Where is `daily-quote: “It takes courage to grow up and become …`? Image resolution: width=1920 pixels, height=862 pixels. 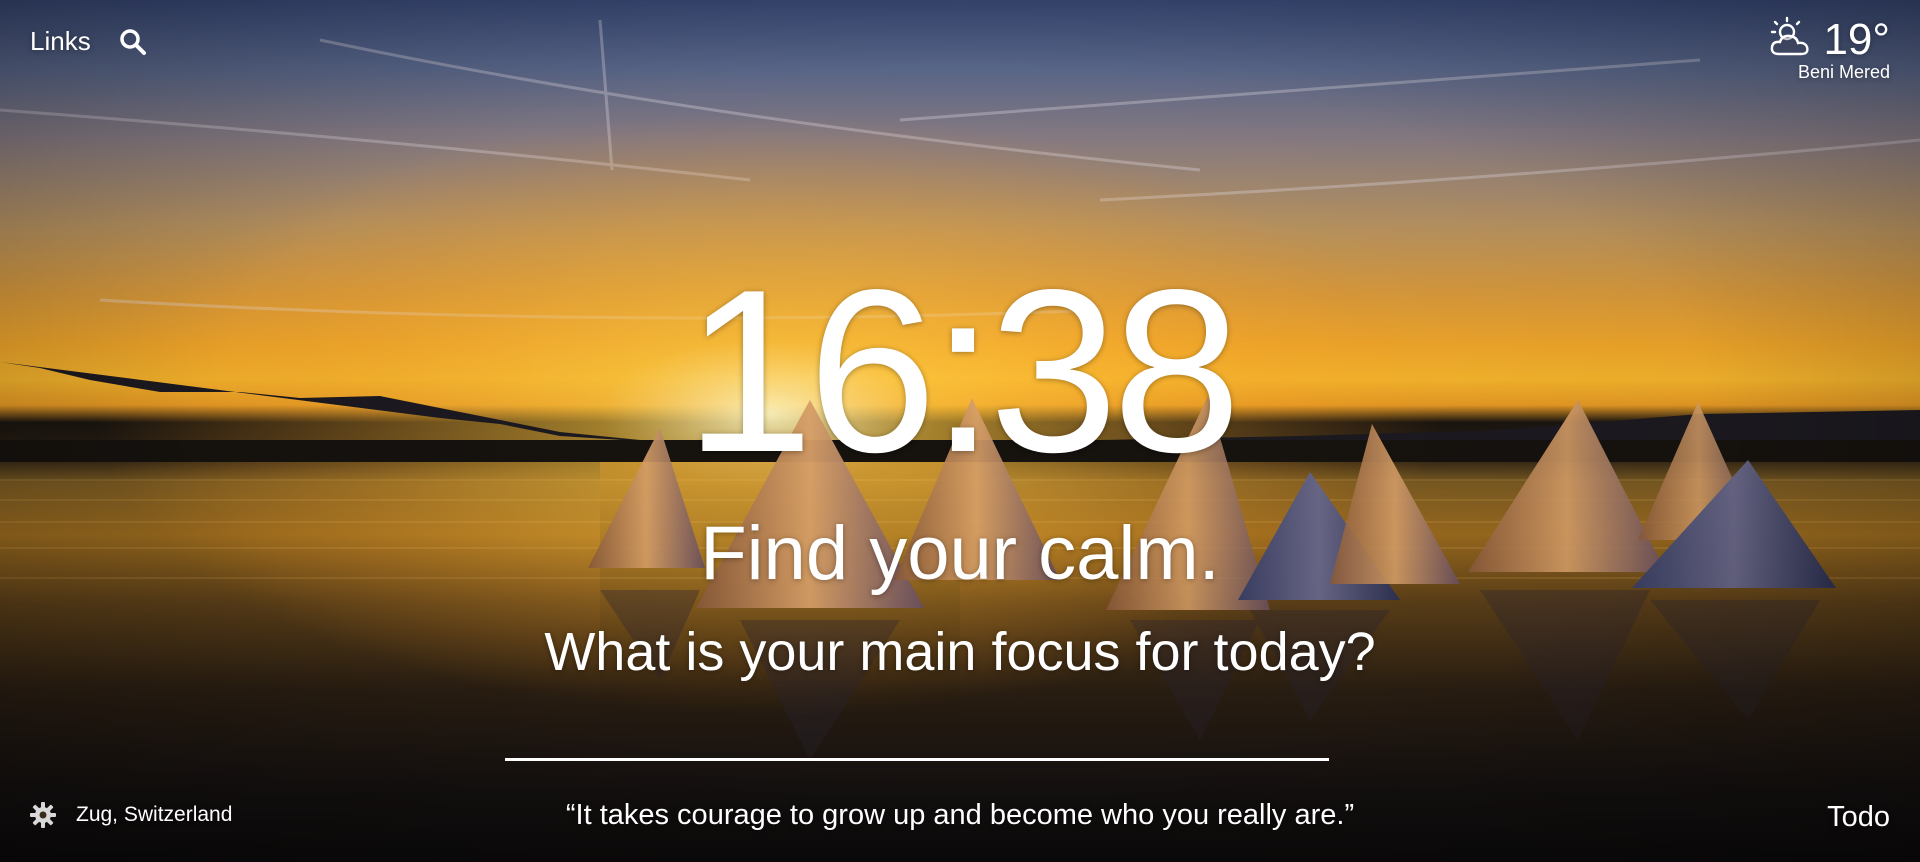 daily-quote: “It takes courage to grow up and become … is located at coordinates (960, 815).